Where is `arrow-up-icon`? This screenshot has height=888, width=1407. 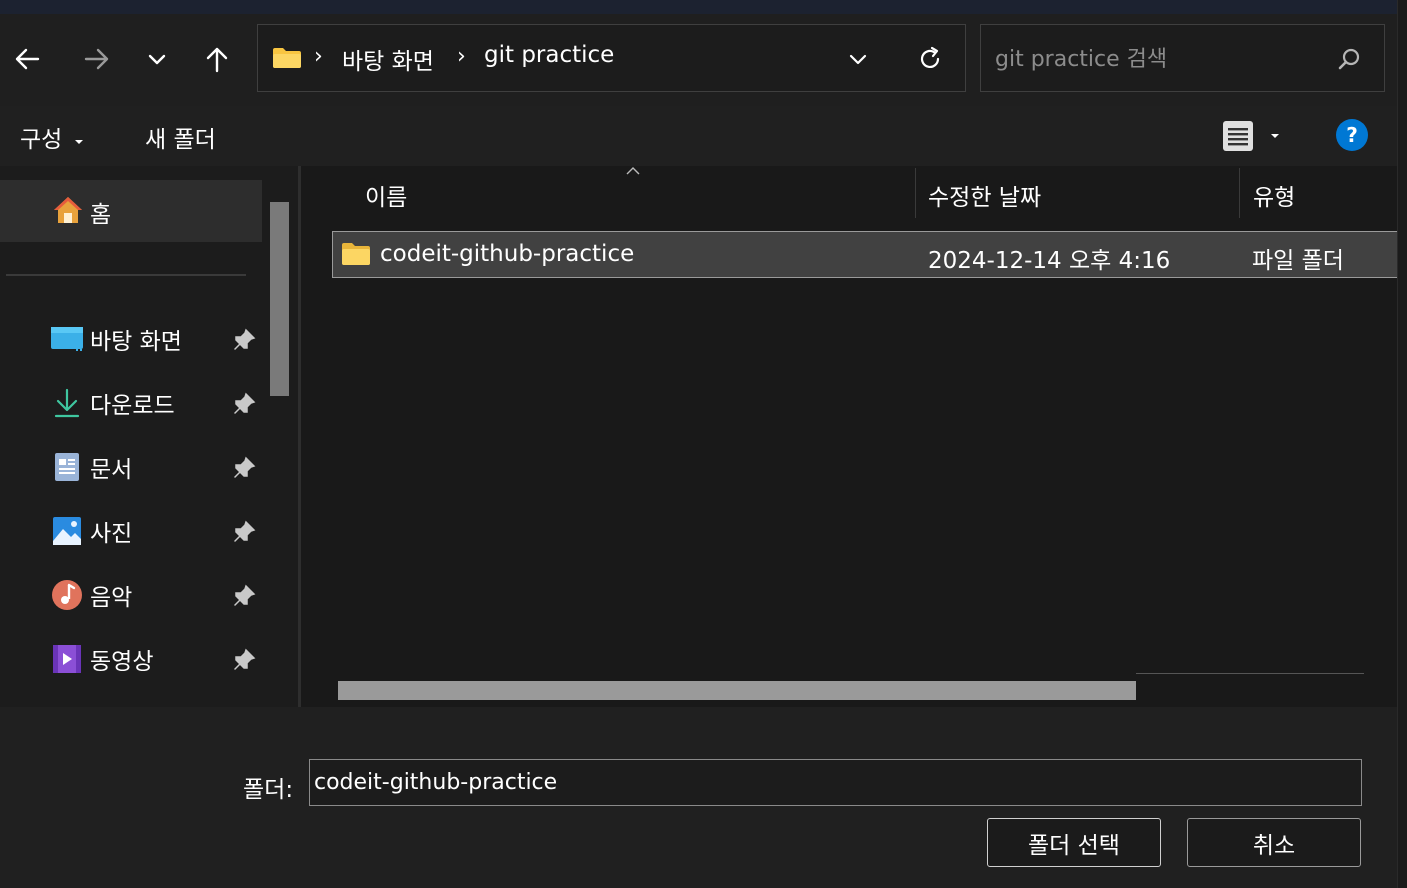
arrow-up-icon is located at coordinates (217, 60).